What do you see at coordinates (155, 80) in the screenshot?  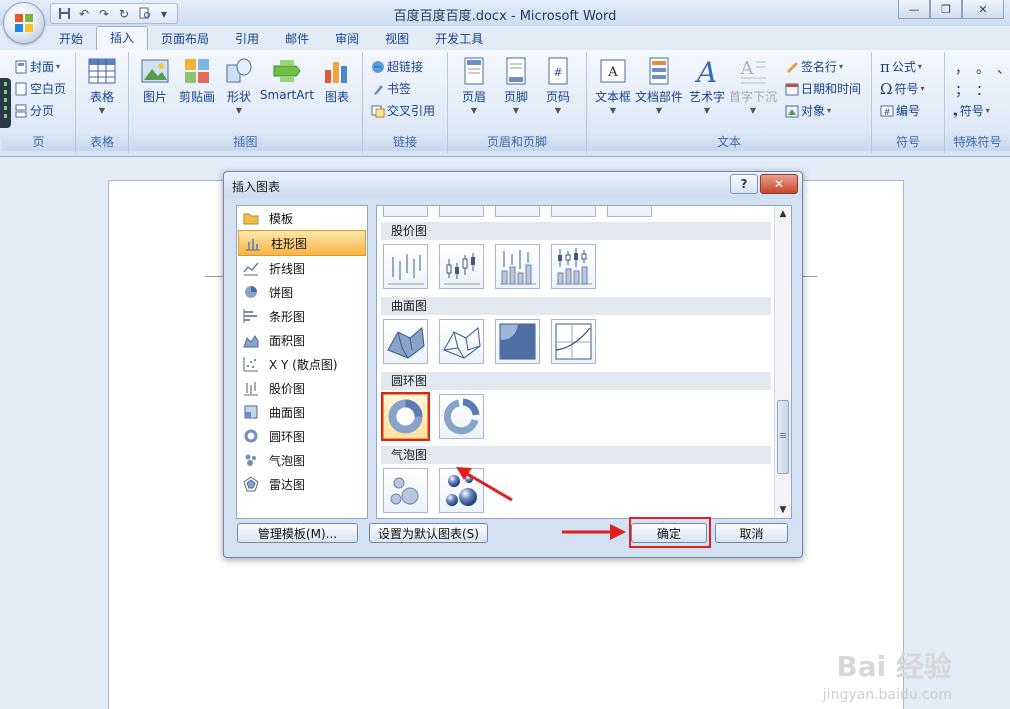 I see `picture-button: 图片` at bounding box center [155, 80].